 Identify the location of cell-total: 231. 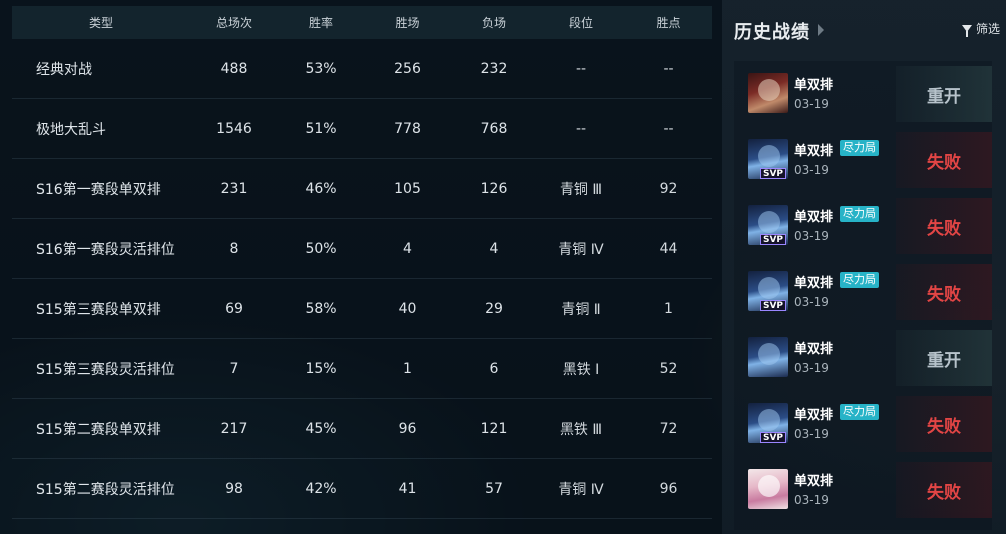
(234, 188).